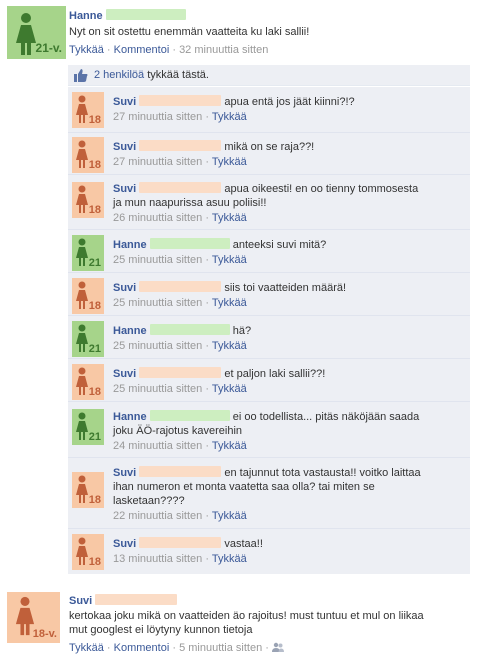 This screenshot has width=489, height=660. What do you see at coordinates (243, 544) in the screenshot?
I see `comment-text: vastaa!!` at bounding box center [243, 544].